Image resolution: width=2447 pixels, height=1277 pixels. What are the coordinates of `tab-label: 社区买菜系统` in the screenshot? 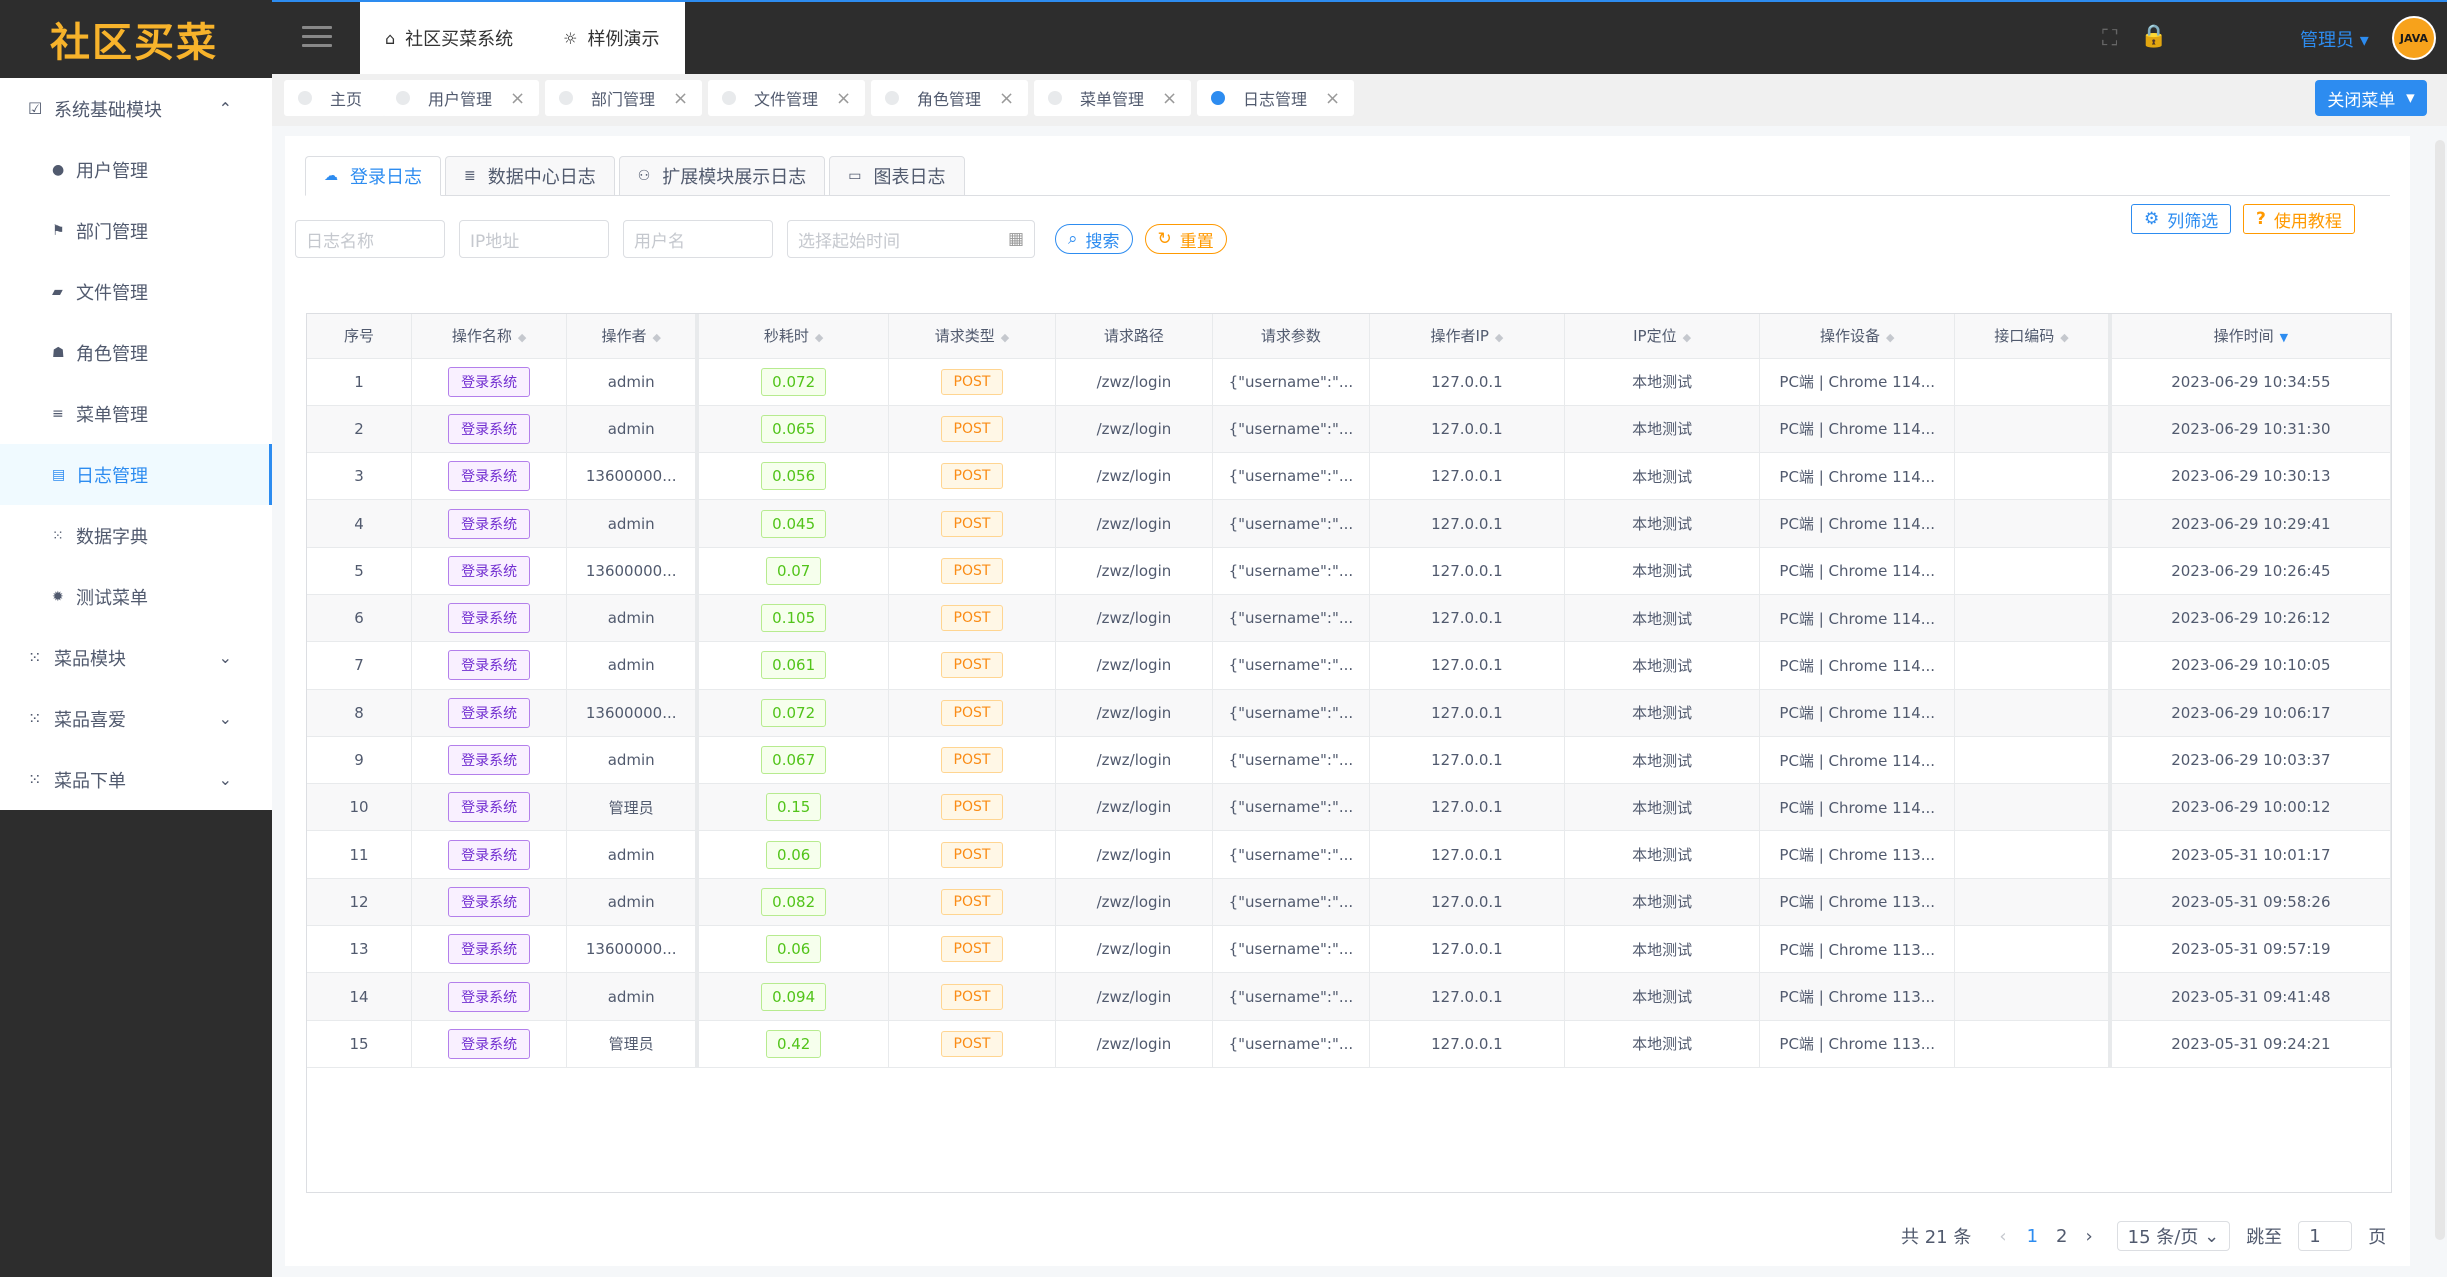 It's located at (459, 39).